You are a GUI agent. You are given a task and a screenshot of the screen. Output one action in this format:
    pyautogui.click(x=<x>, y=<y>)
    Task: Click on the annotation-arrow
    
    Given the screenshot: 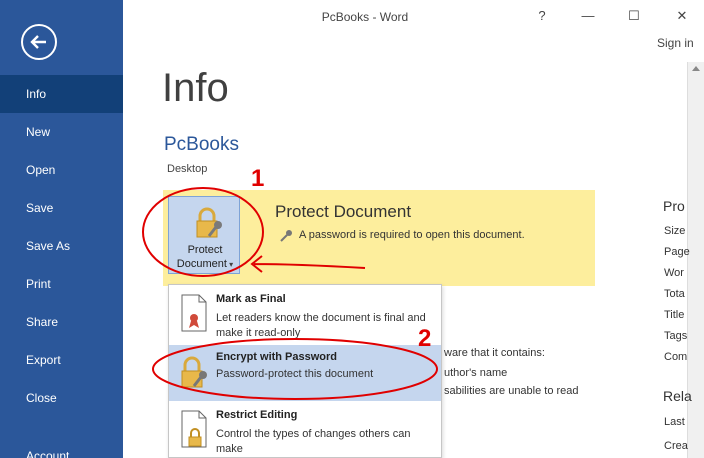 What is the action you would take?
    pyautogui.click(x=308, y=264)
    